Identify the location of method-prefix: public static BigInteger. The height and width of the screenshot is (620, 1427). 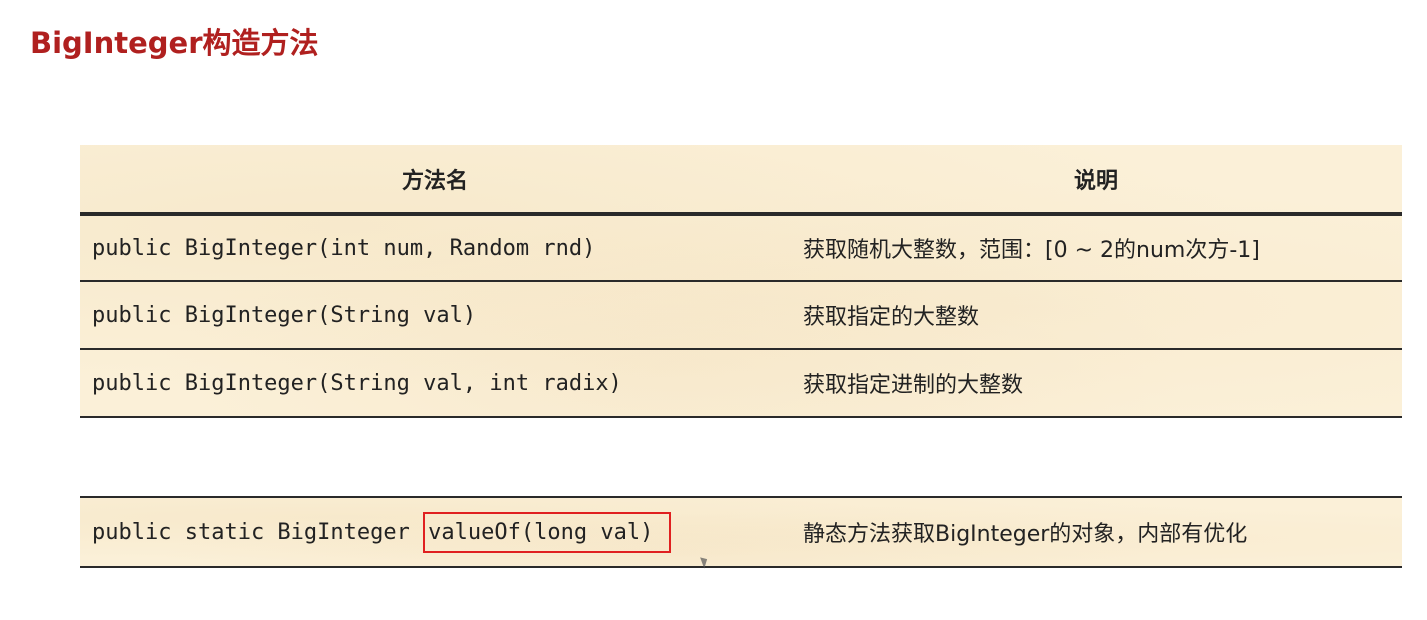
(258, 532).